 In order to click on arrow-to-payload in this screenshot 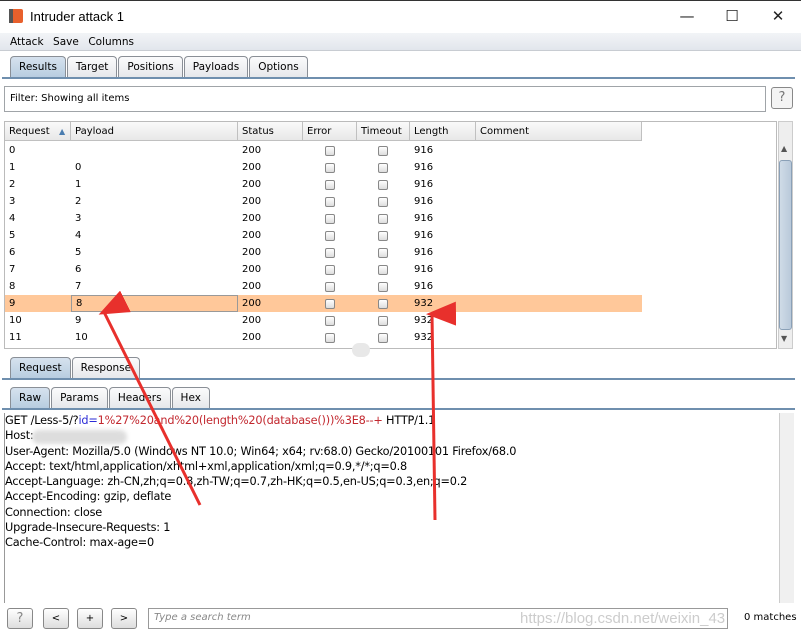, I will do `click(150, 398)`.